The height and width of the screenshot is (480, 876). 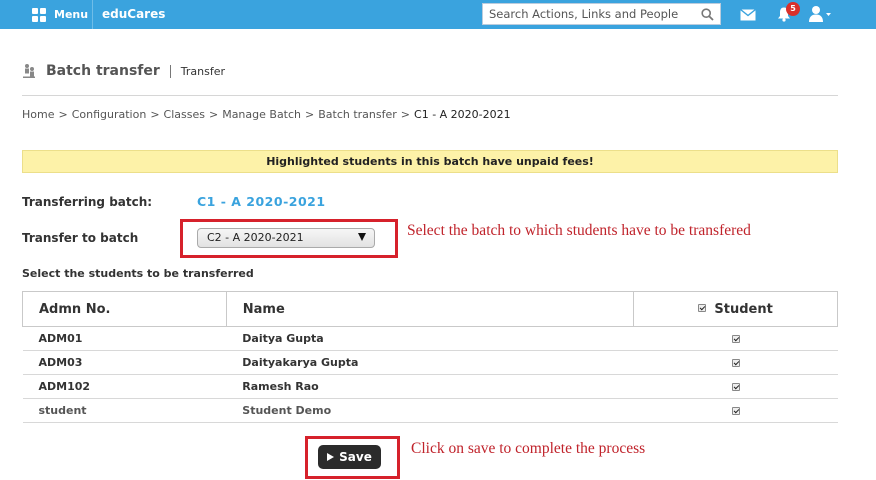 I want to click on student-header-label: Student, so click(x=743, y=309).